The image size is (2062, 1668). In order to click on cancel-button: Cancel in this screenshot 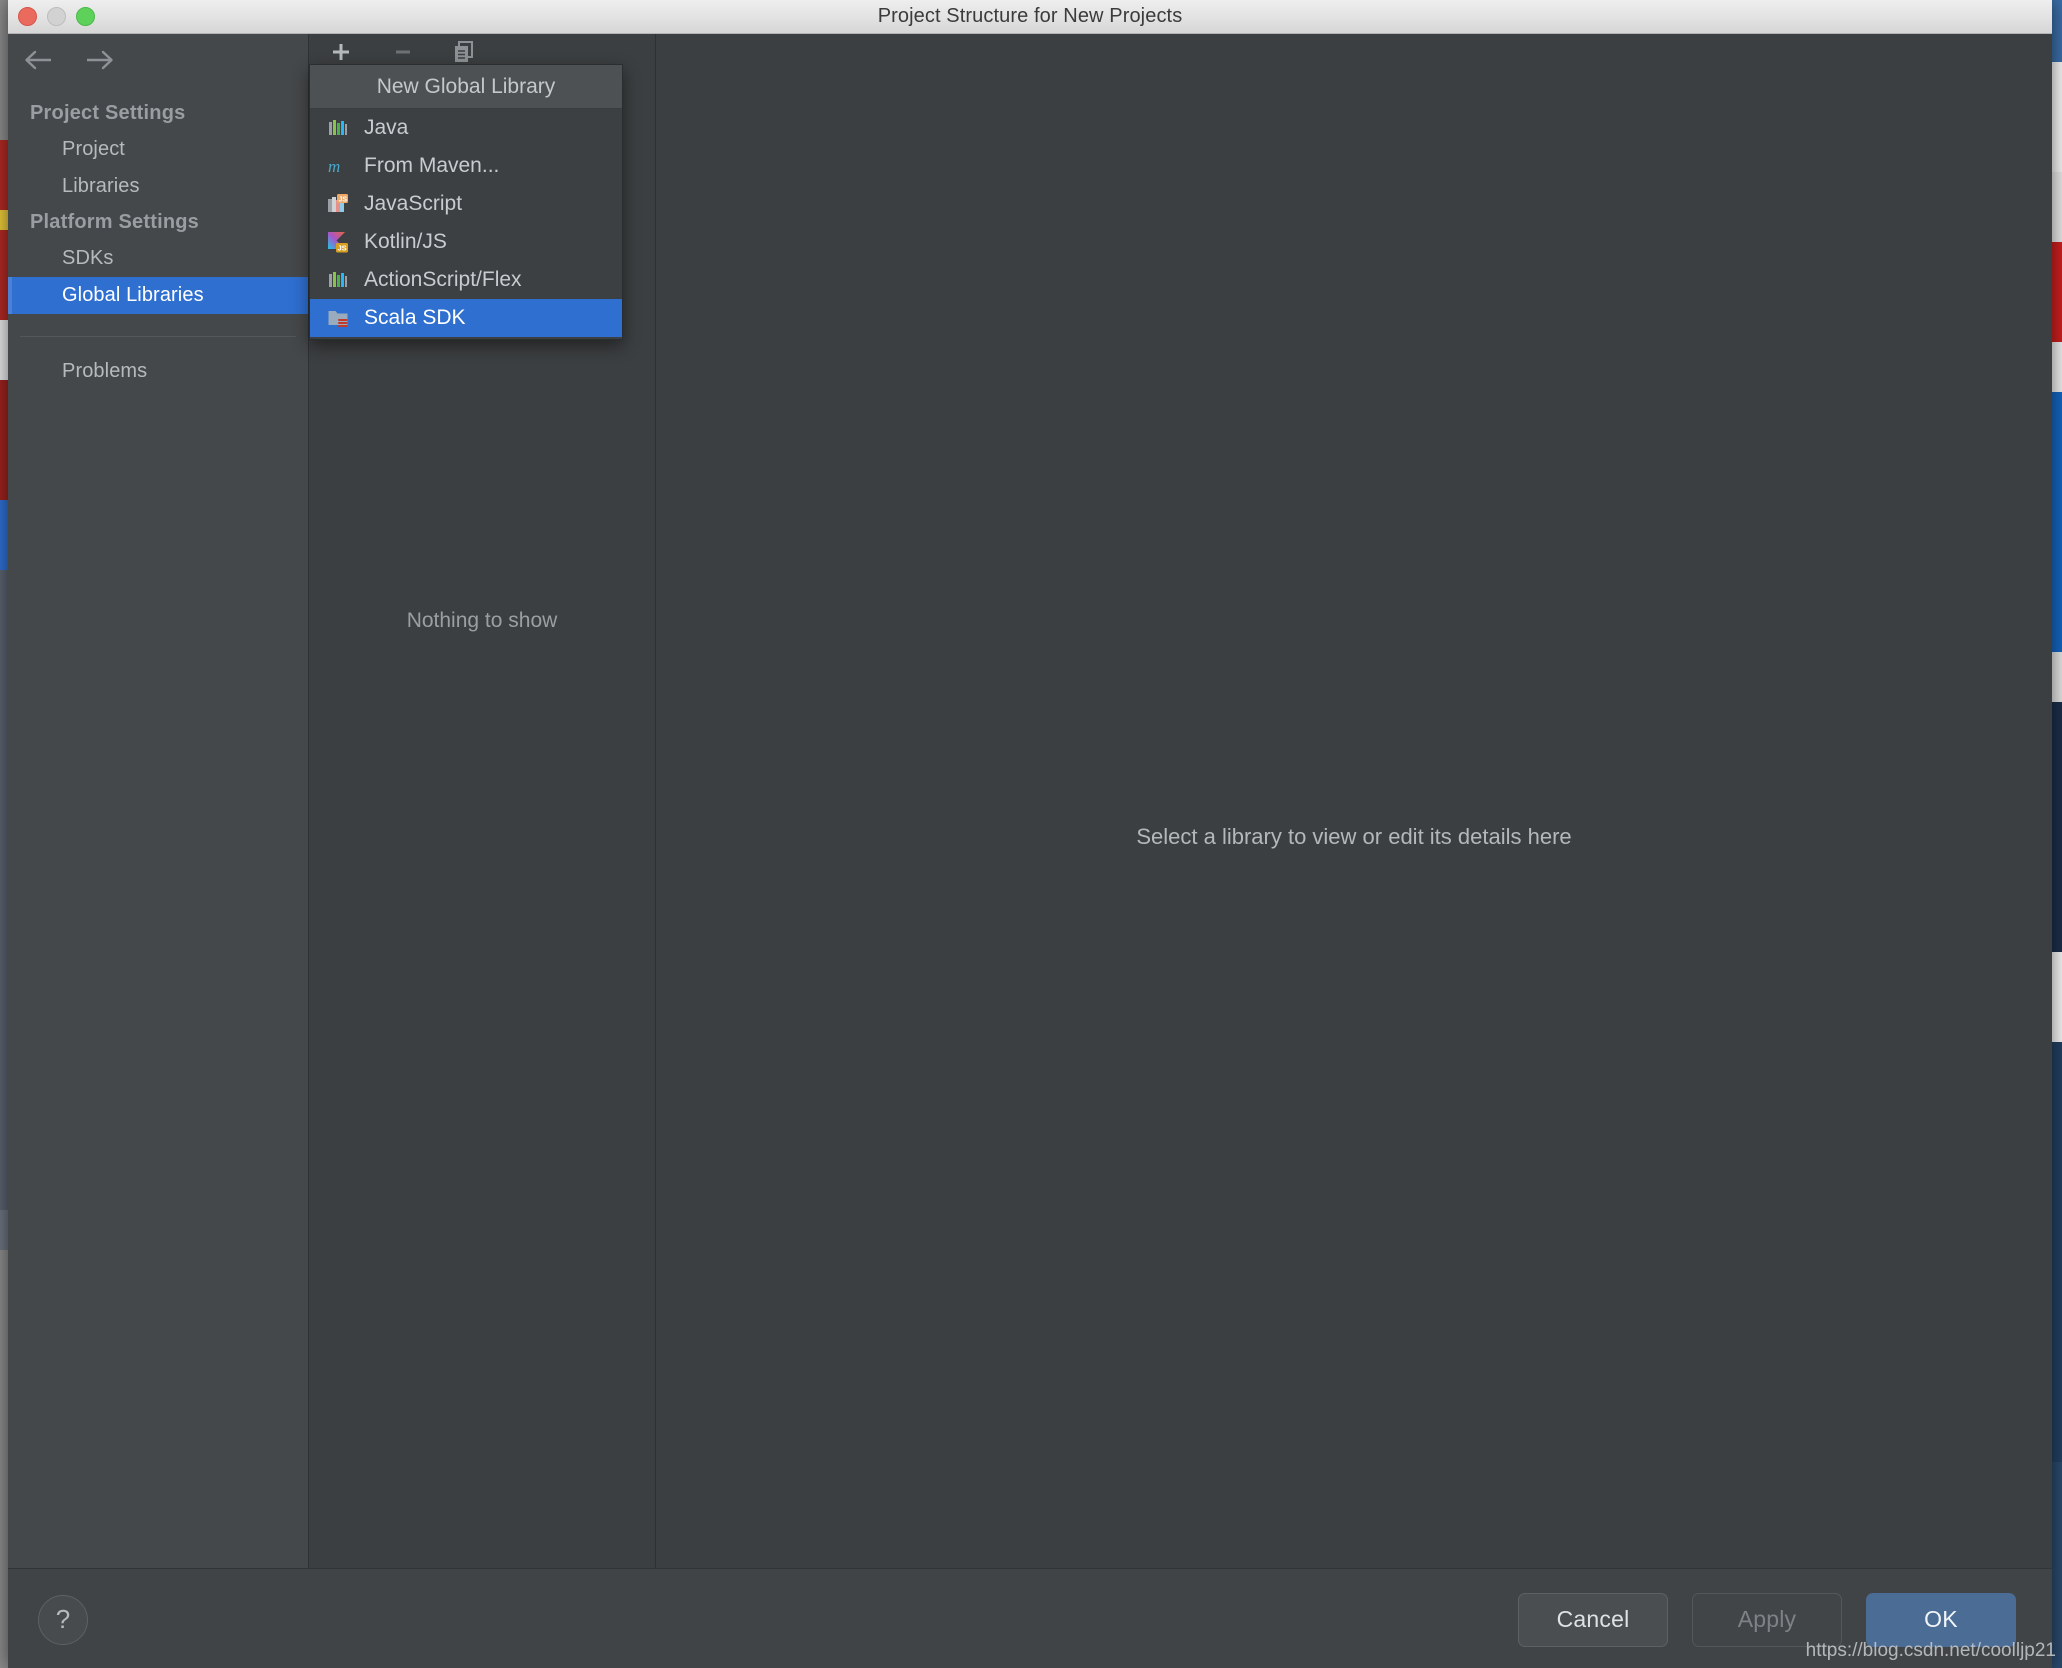, I will do `click(1593, 1619)`.